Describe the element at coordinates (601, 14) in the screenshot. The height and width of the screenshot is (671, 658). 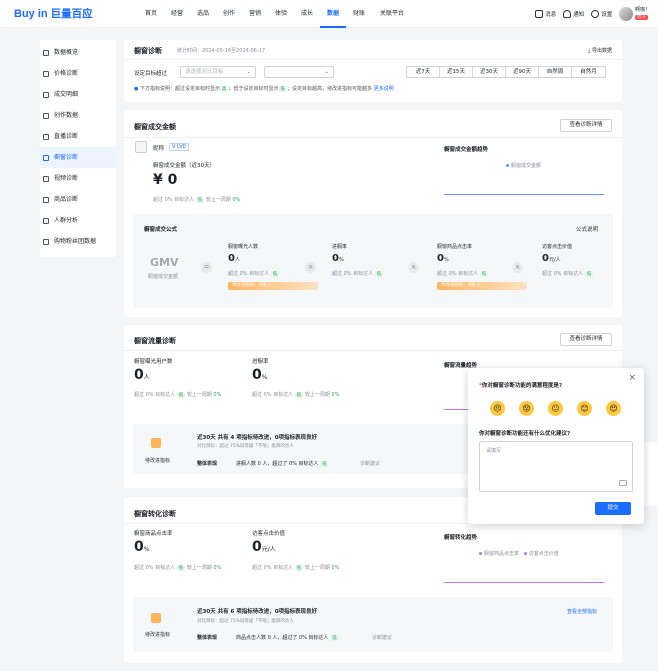
I see `settings-button: 设置` at that location.